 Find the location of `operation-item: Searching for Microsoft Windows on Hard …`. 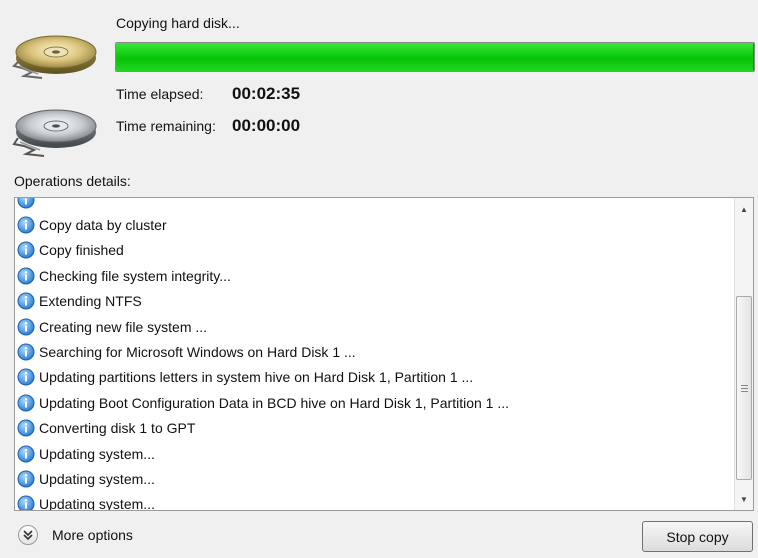

operation-item: Searching for Microsoft Windows on Hard … is located at coordinates (375, 351).